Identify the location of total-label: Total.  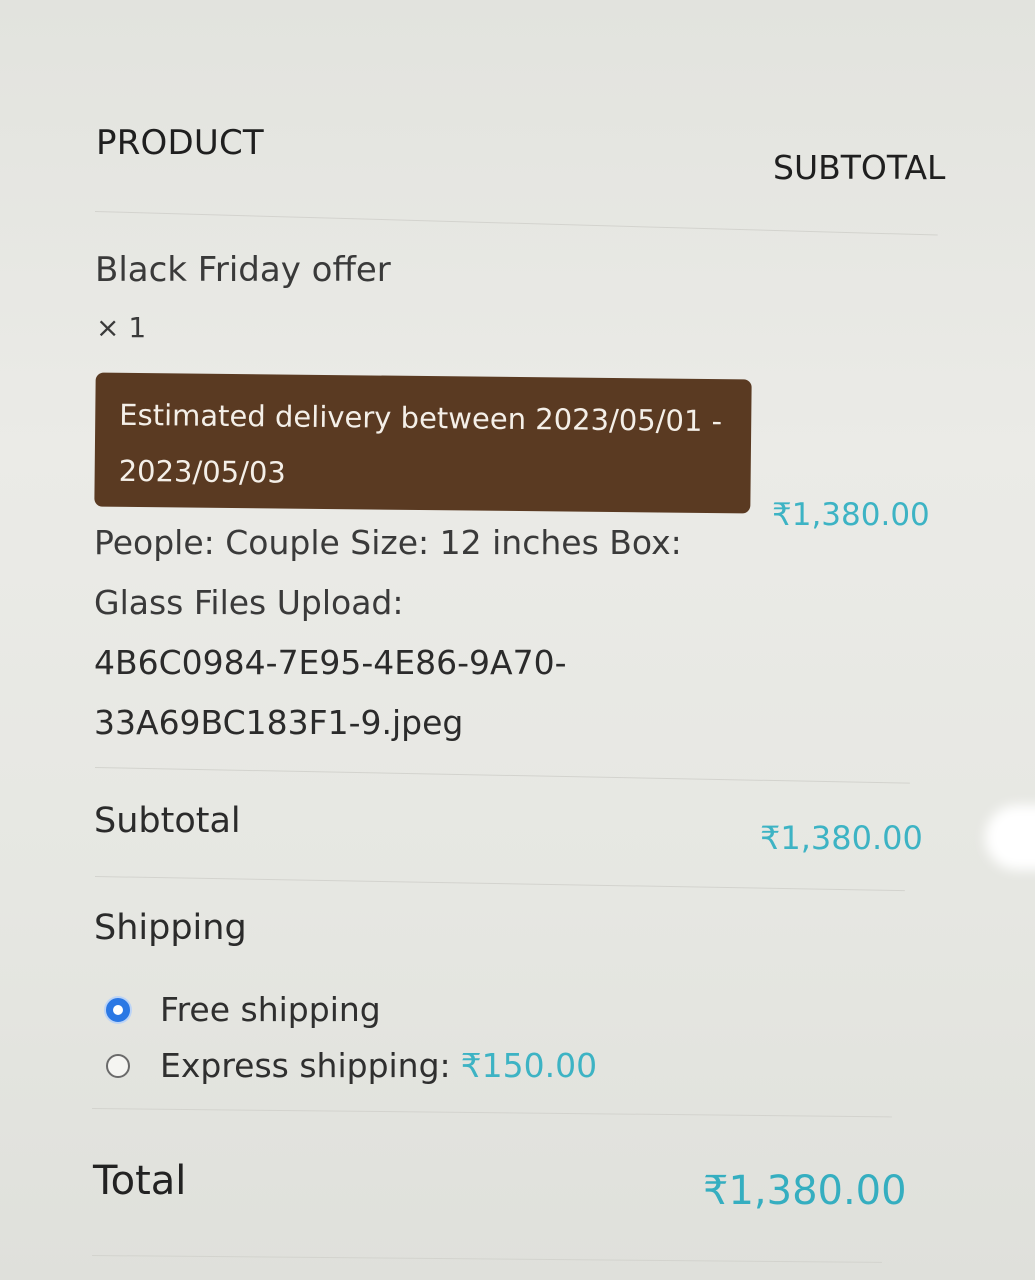
(140, 1181).